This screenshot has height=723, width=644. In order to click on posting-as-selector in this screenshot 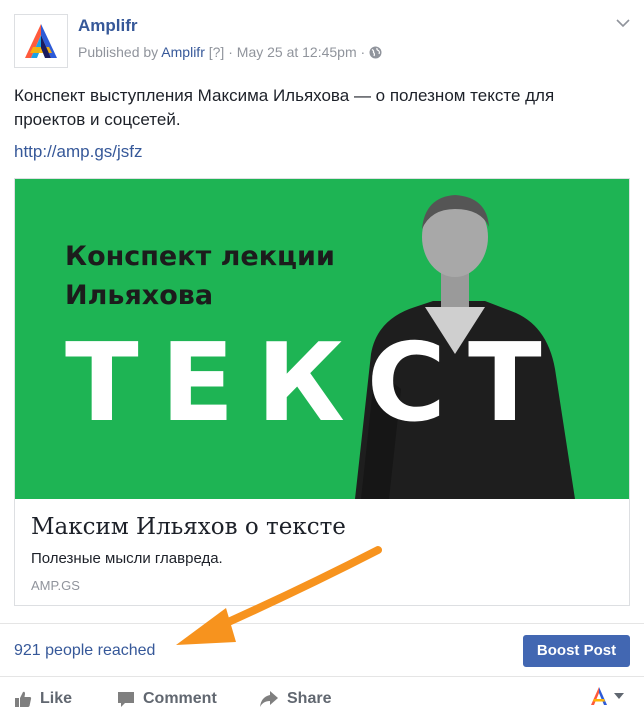, I will do `click(607, 696)`.